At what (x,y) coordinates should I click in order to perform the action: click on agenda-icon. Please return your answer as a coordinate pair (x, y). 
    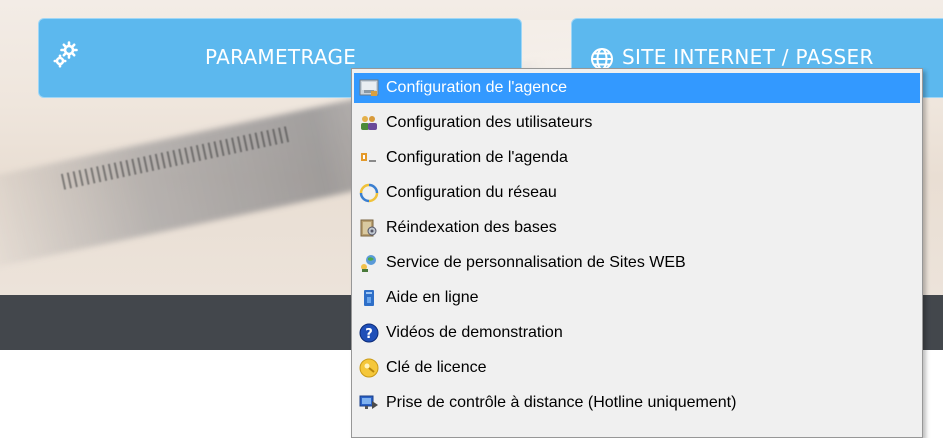
    Looking at the image, I should click on (369, 158).